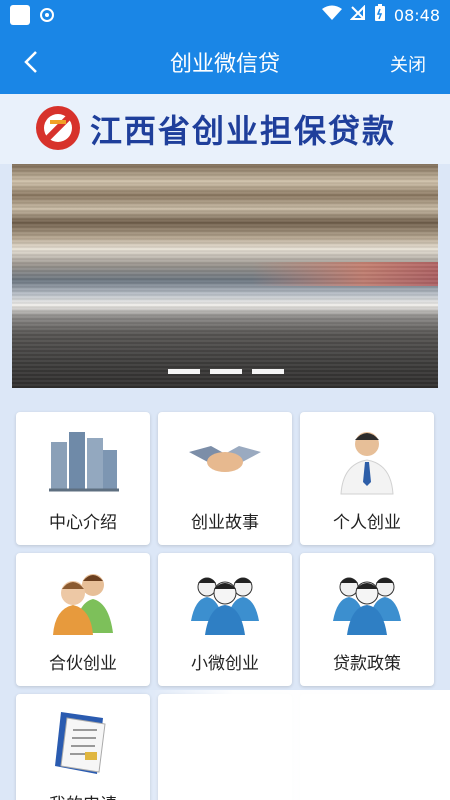  I want to click on handshake-icon, so click(225, 460).